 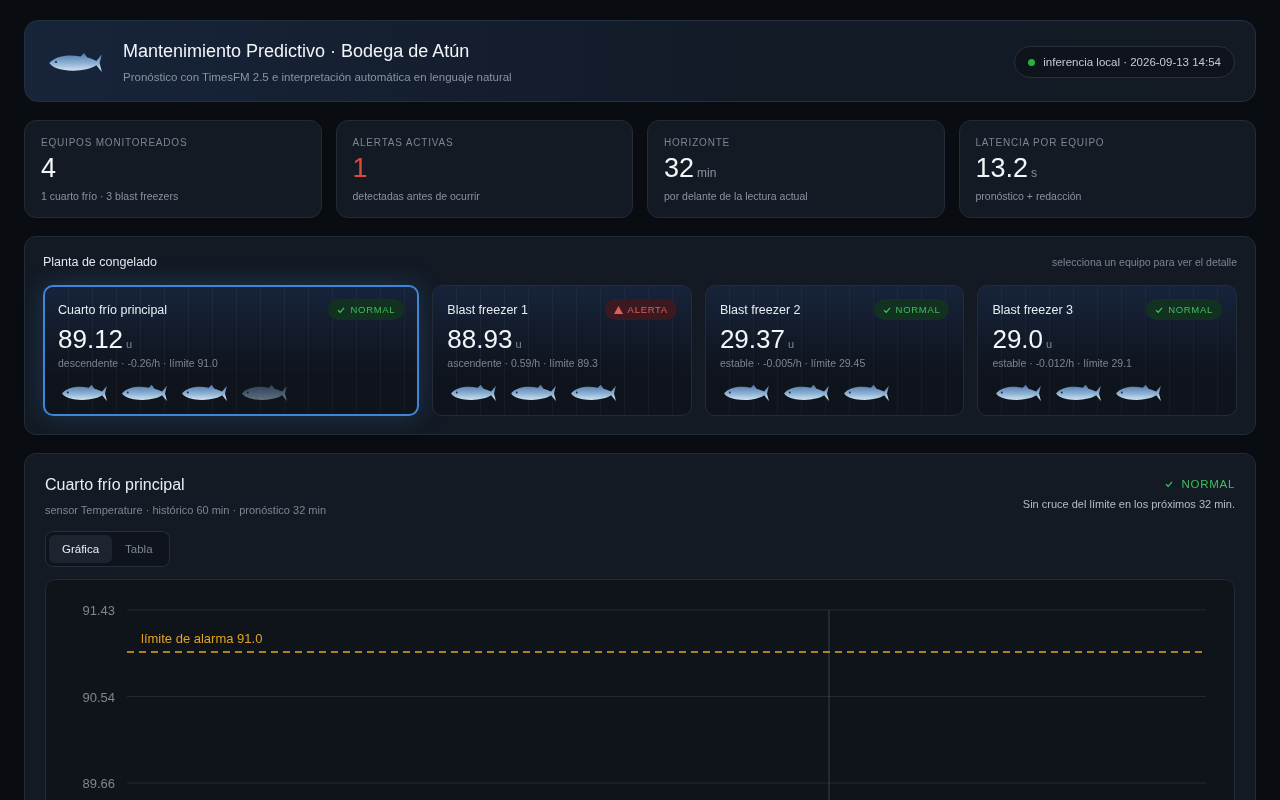 I want to click on equipment-trend: descendente · -0.26/h · límite 91.0, so click(x=138, y=363).